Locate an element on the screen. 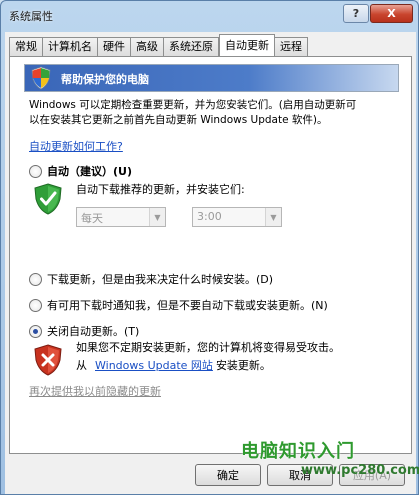 This screenshot has height=495, width=419. turn-off-install-hint: 从 Windows Update 网站 安装更新。 is located at coordinates (173, 365).